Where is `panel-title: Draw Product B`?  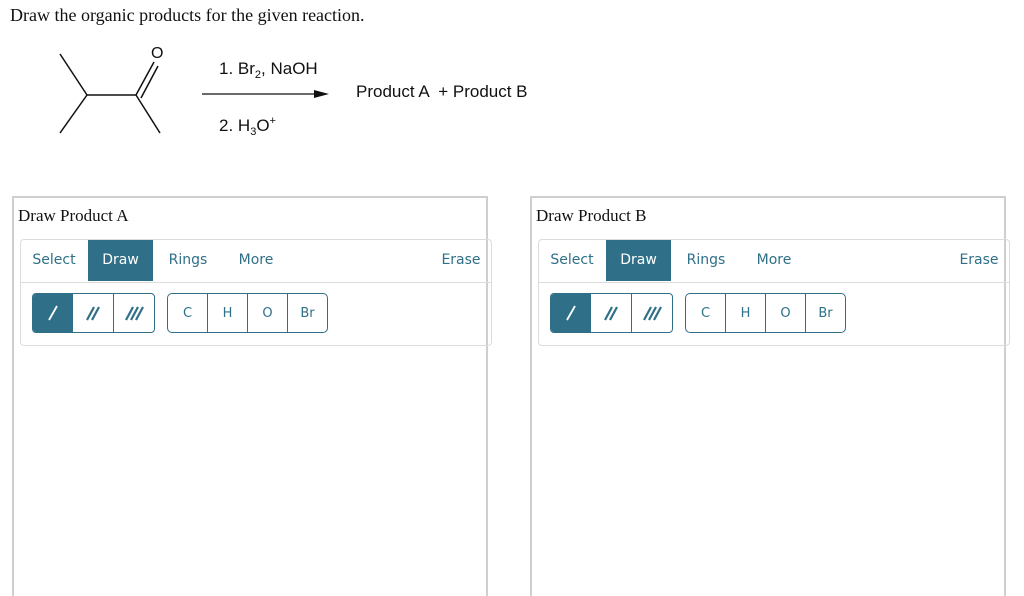
panel-title: Draw Product B is located at coordinates (591, 215).